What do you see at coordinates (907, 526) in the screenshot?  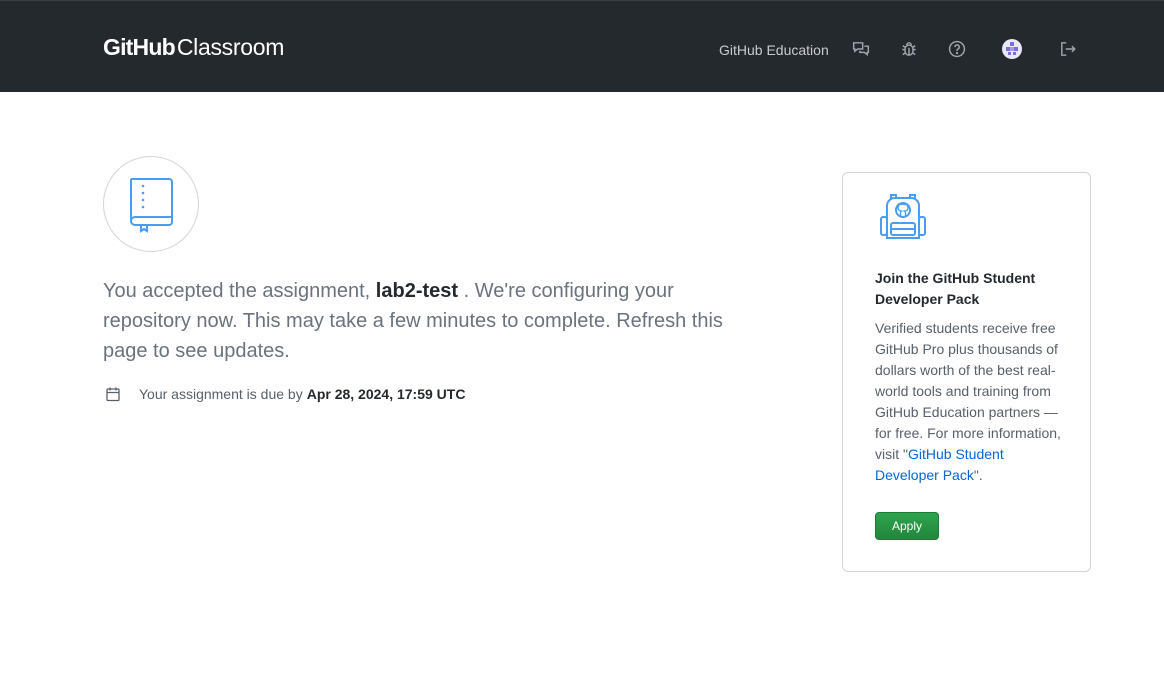 I see `apply-button: Apply` at bounding box center [907, 526].